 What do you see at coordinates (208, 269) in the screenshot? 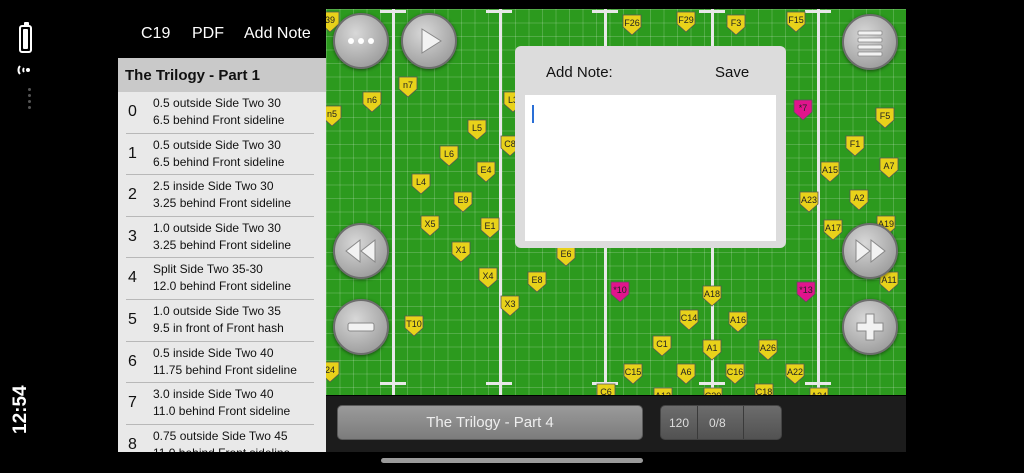
I see `set-line-1: Split Side Two 35-30` at bounding box center [208, 269].